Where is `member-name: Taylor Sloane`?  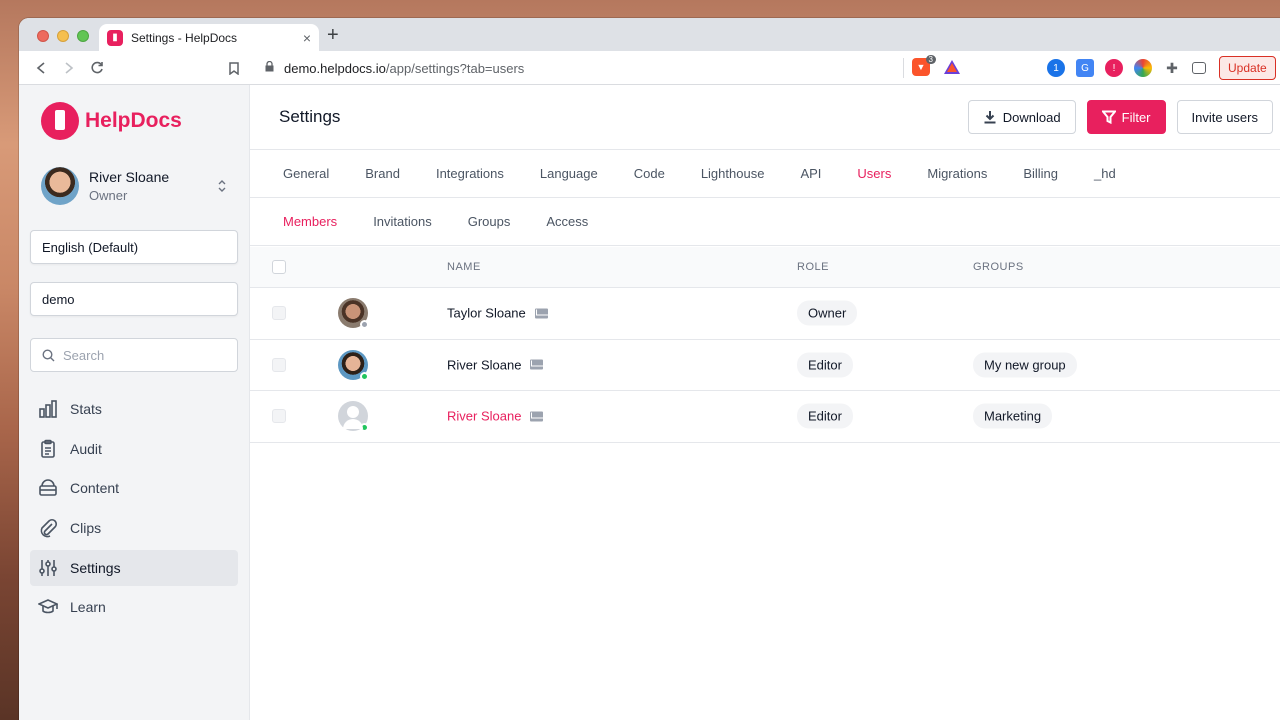
member-name: Taylor Sloane is located at coordinates (486, 313).